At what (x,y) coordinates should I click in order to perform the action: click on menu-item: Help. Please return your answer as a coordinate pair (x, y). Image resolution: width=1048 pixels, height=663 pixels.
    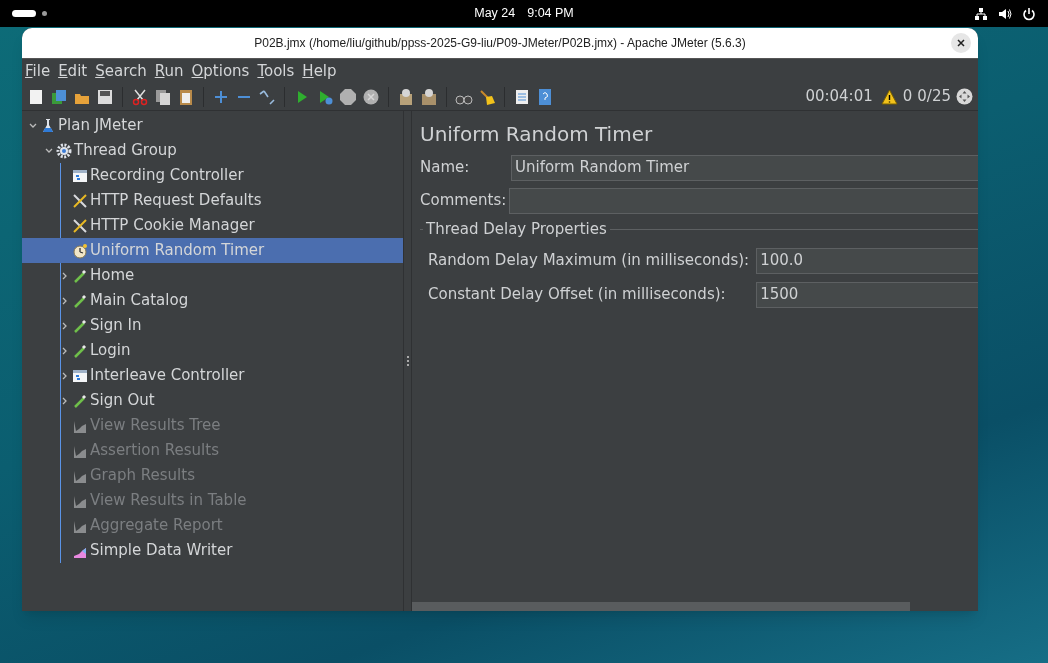
    Looking at the image, I should click on (319, 71).